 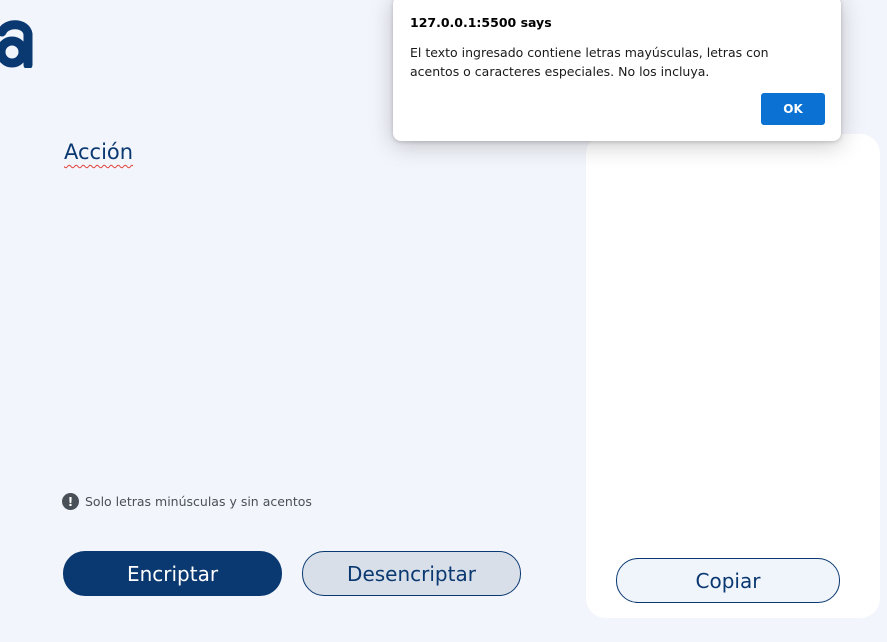 I want to click on dialog-title: 127.0.0.1:5500 says, so click(x=481, y=22).